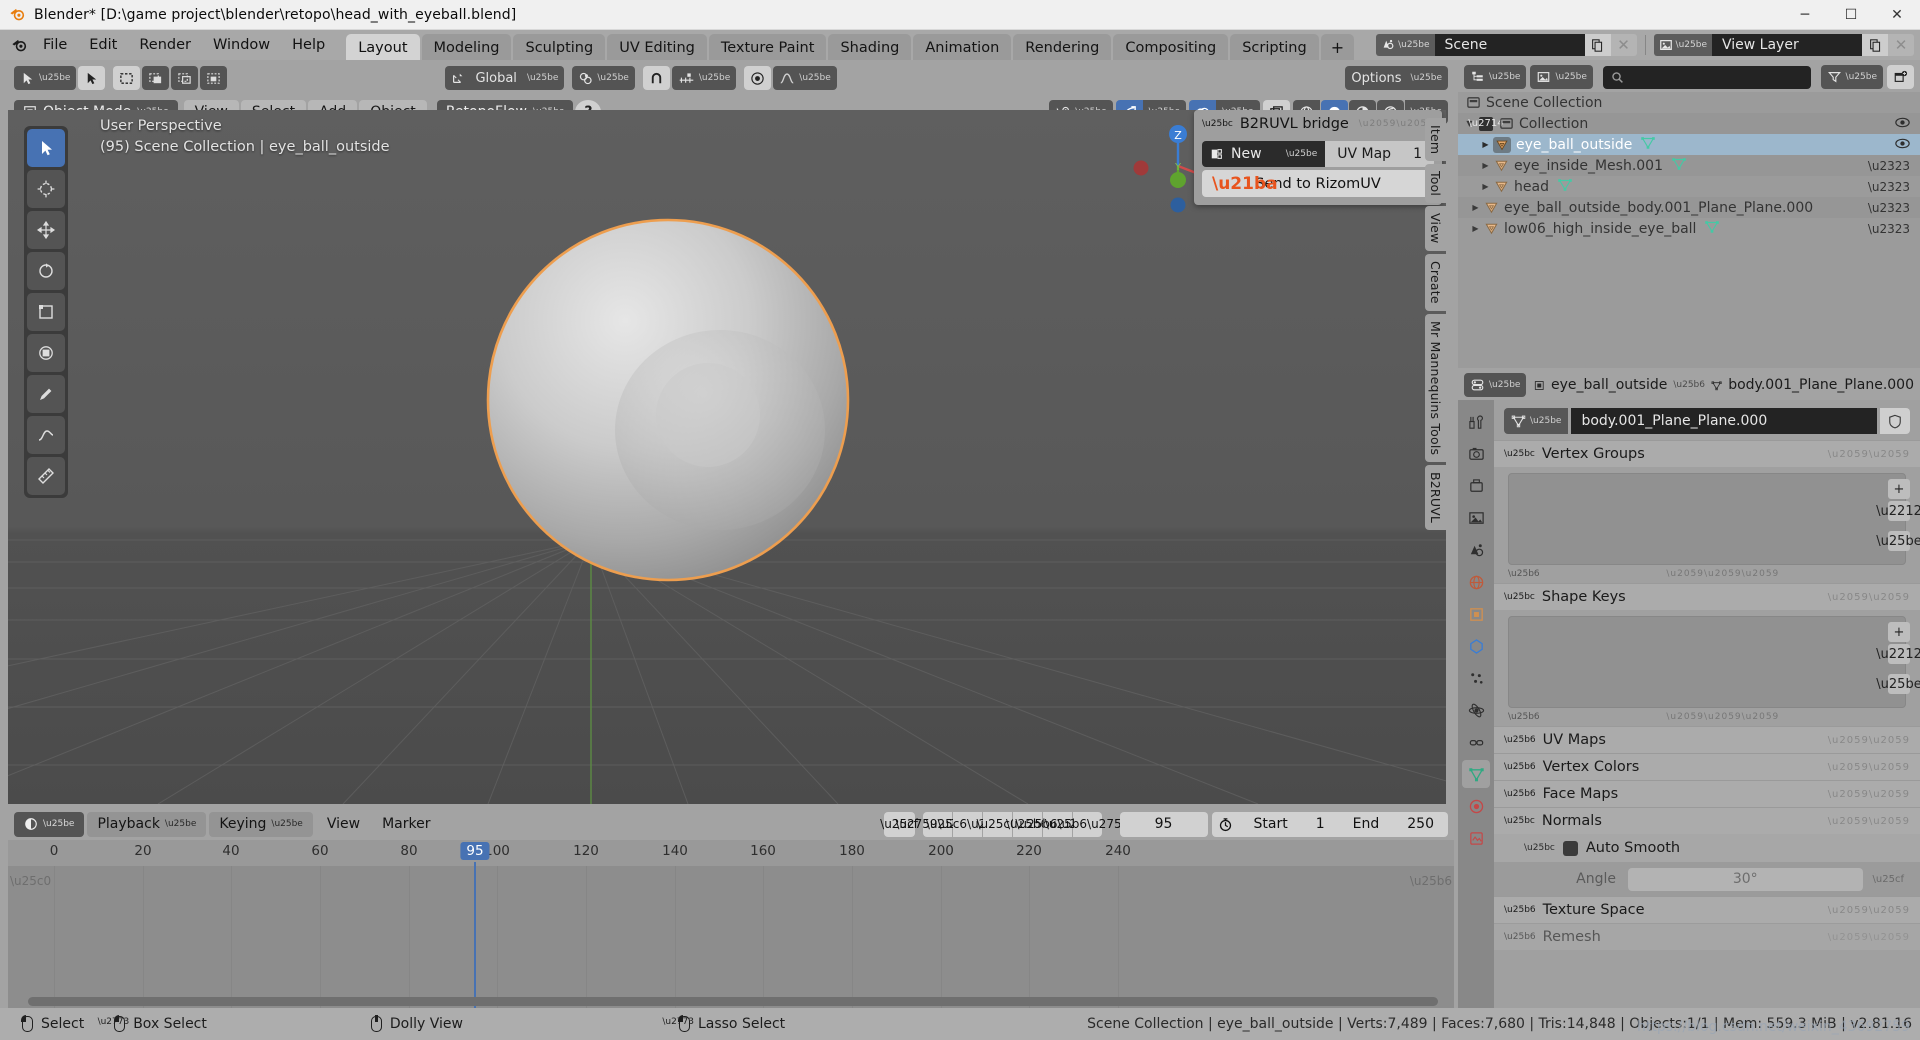 This screenshot has height=1040, width=1920. What do you see at coordinates (704, 78) in the screenshot?
I see `snap-target-icon: \u25be` at bounding box center [704, 78].